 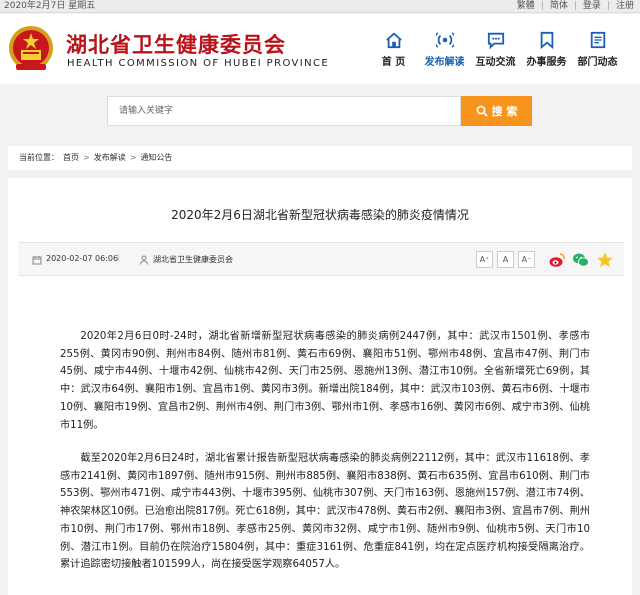 I want to click on nav-item-label: 互动交流, so click(x=495, y=62).